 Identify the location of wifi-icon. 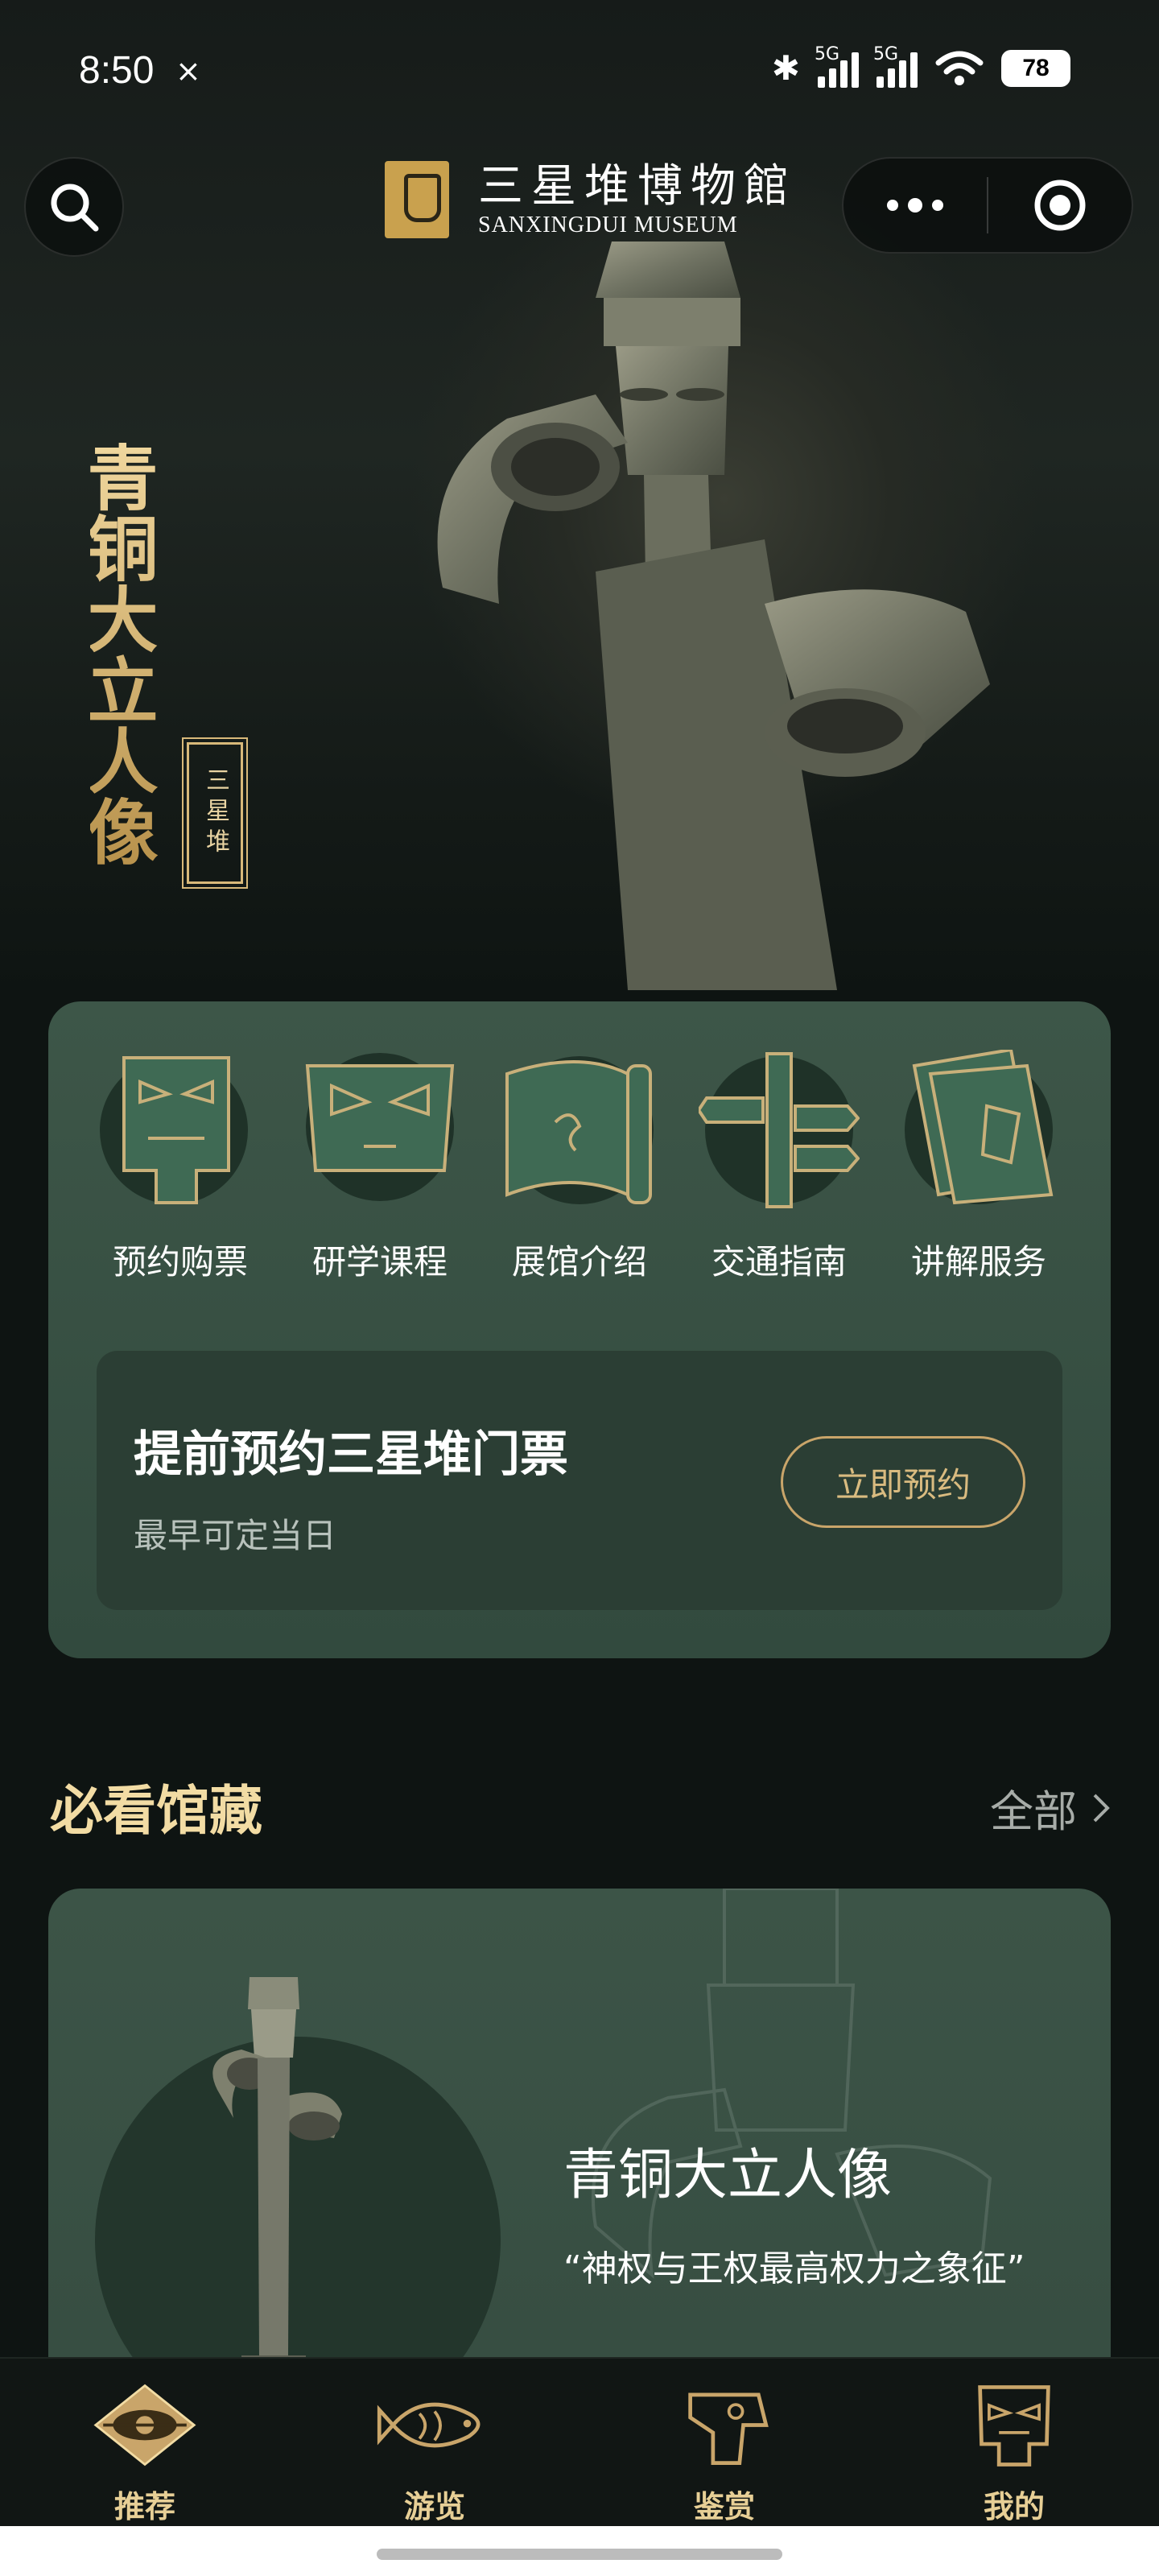
(960, 68).